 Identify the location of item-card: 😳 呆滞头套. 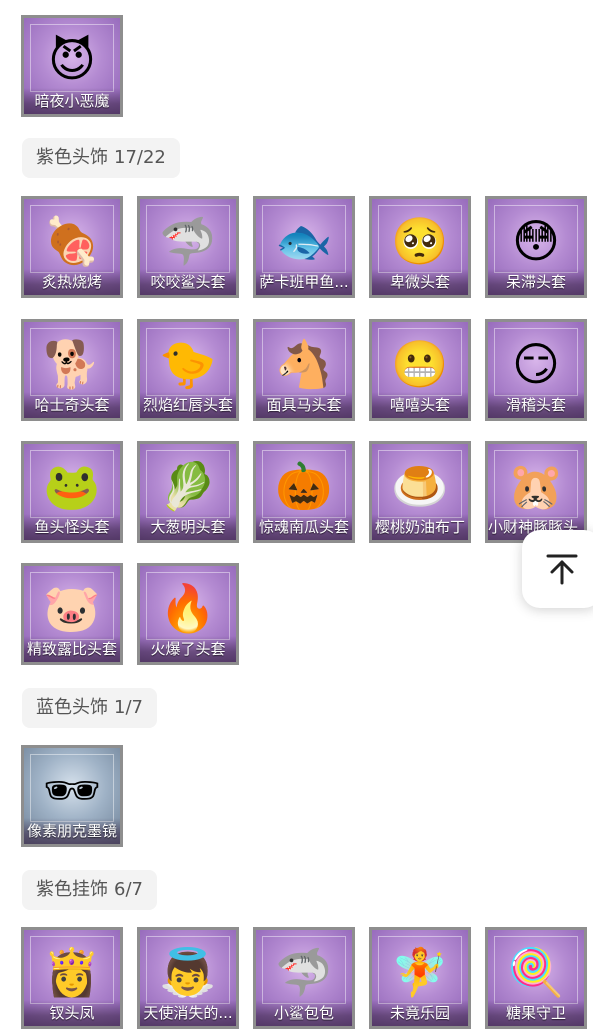
(536, 247).